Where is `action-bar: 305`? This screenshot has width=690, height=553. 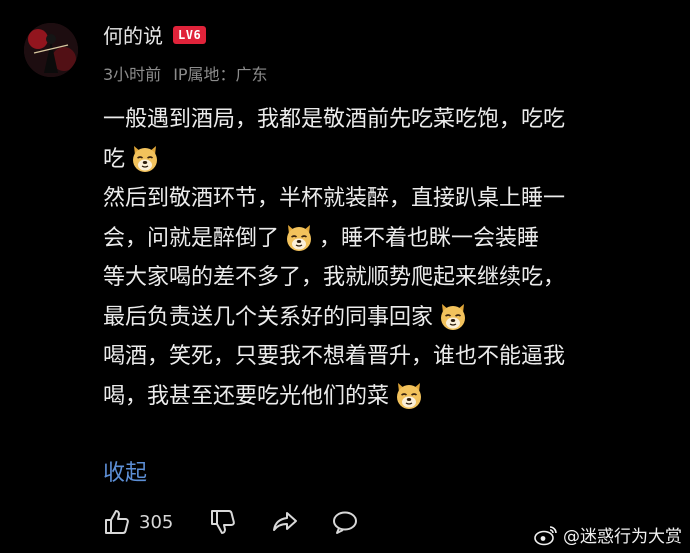 action-bar: 305 is located at coordinates (231, 522).